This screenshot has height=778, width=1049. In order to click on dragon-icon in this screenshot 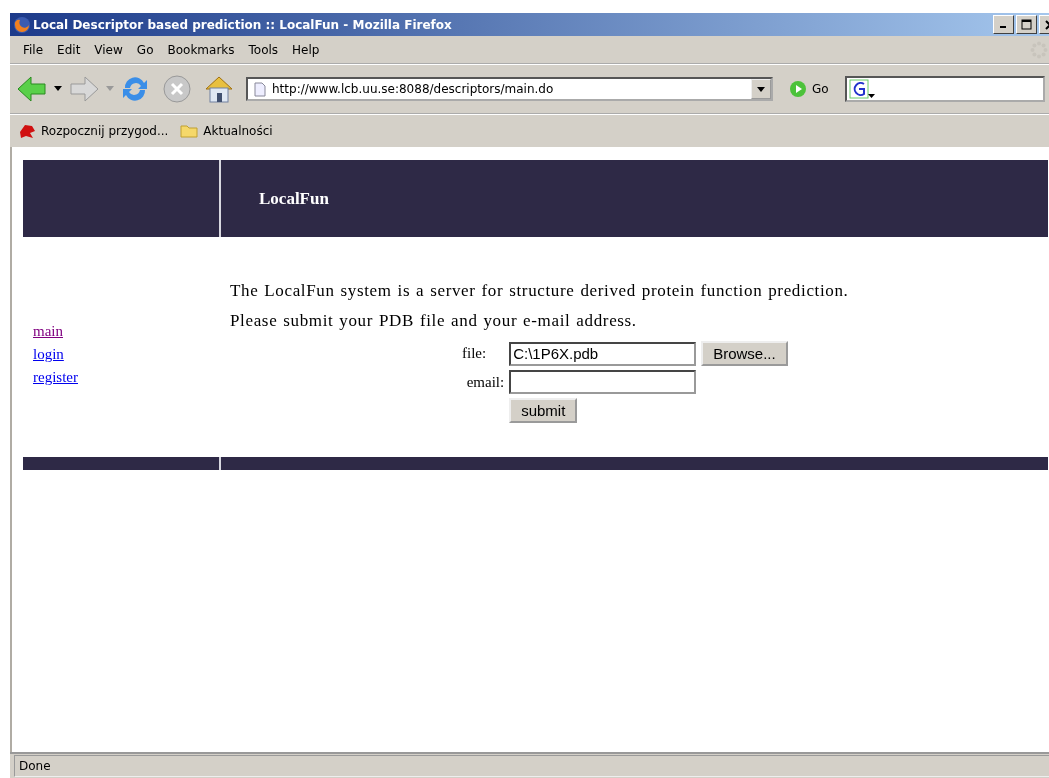, I will do `click(27, 131)`.